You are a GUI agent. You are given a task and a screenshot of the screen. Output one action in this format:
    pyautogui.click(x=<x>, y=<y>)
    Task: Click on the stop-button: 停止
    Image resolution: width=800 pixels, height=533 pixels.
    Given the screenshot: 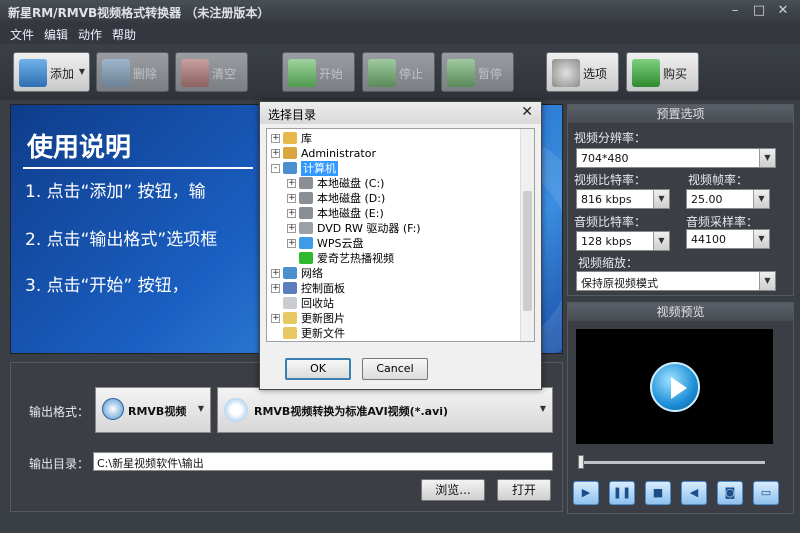 What is the action you would take?
    pyautogui.click(x=398, y=72)
    